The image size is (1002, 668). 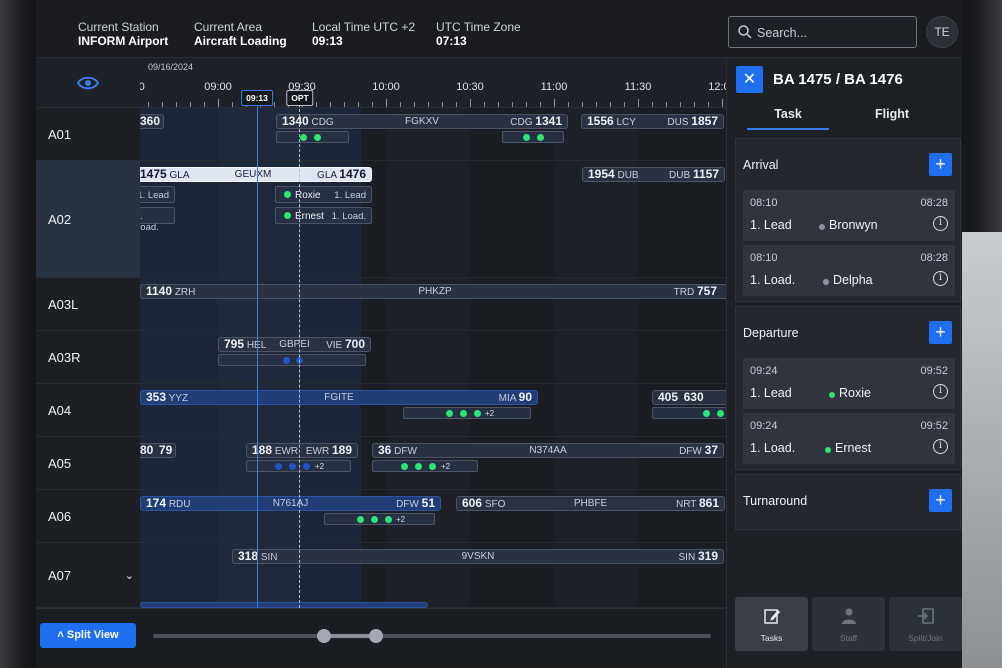 What do you see at coordinates (849, 438) in the screenshot?
I see `task-card: 09:24 09:52 1. Load. Ernest i` at bounding box center [849, 438].